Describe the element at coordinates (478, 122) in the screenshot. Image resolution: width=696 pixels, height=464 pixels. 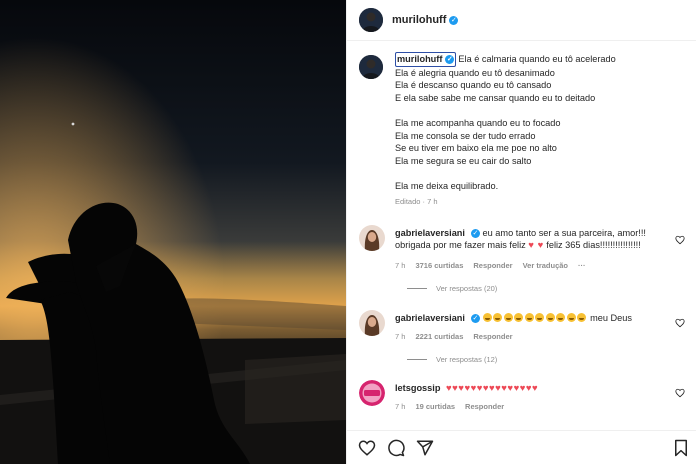
I see `caption-line: Ela me acompanha quando eu to focado` at that location.